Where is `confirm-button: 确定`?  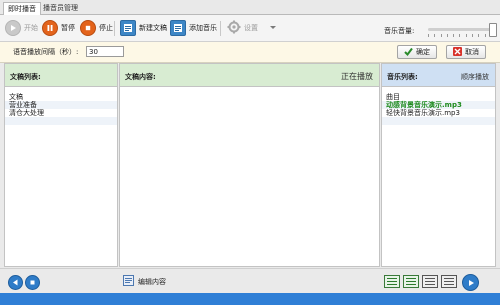
confirm-button: 确定 is located at coordinates (417, 52).